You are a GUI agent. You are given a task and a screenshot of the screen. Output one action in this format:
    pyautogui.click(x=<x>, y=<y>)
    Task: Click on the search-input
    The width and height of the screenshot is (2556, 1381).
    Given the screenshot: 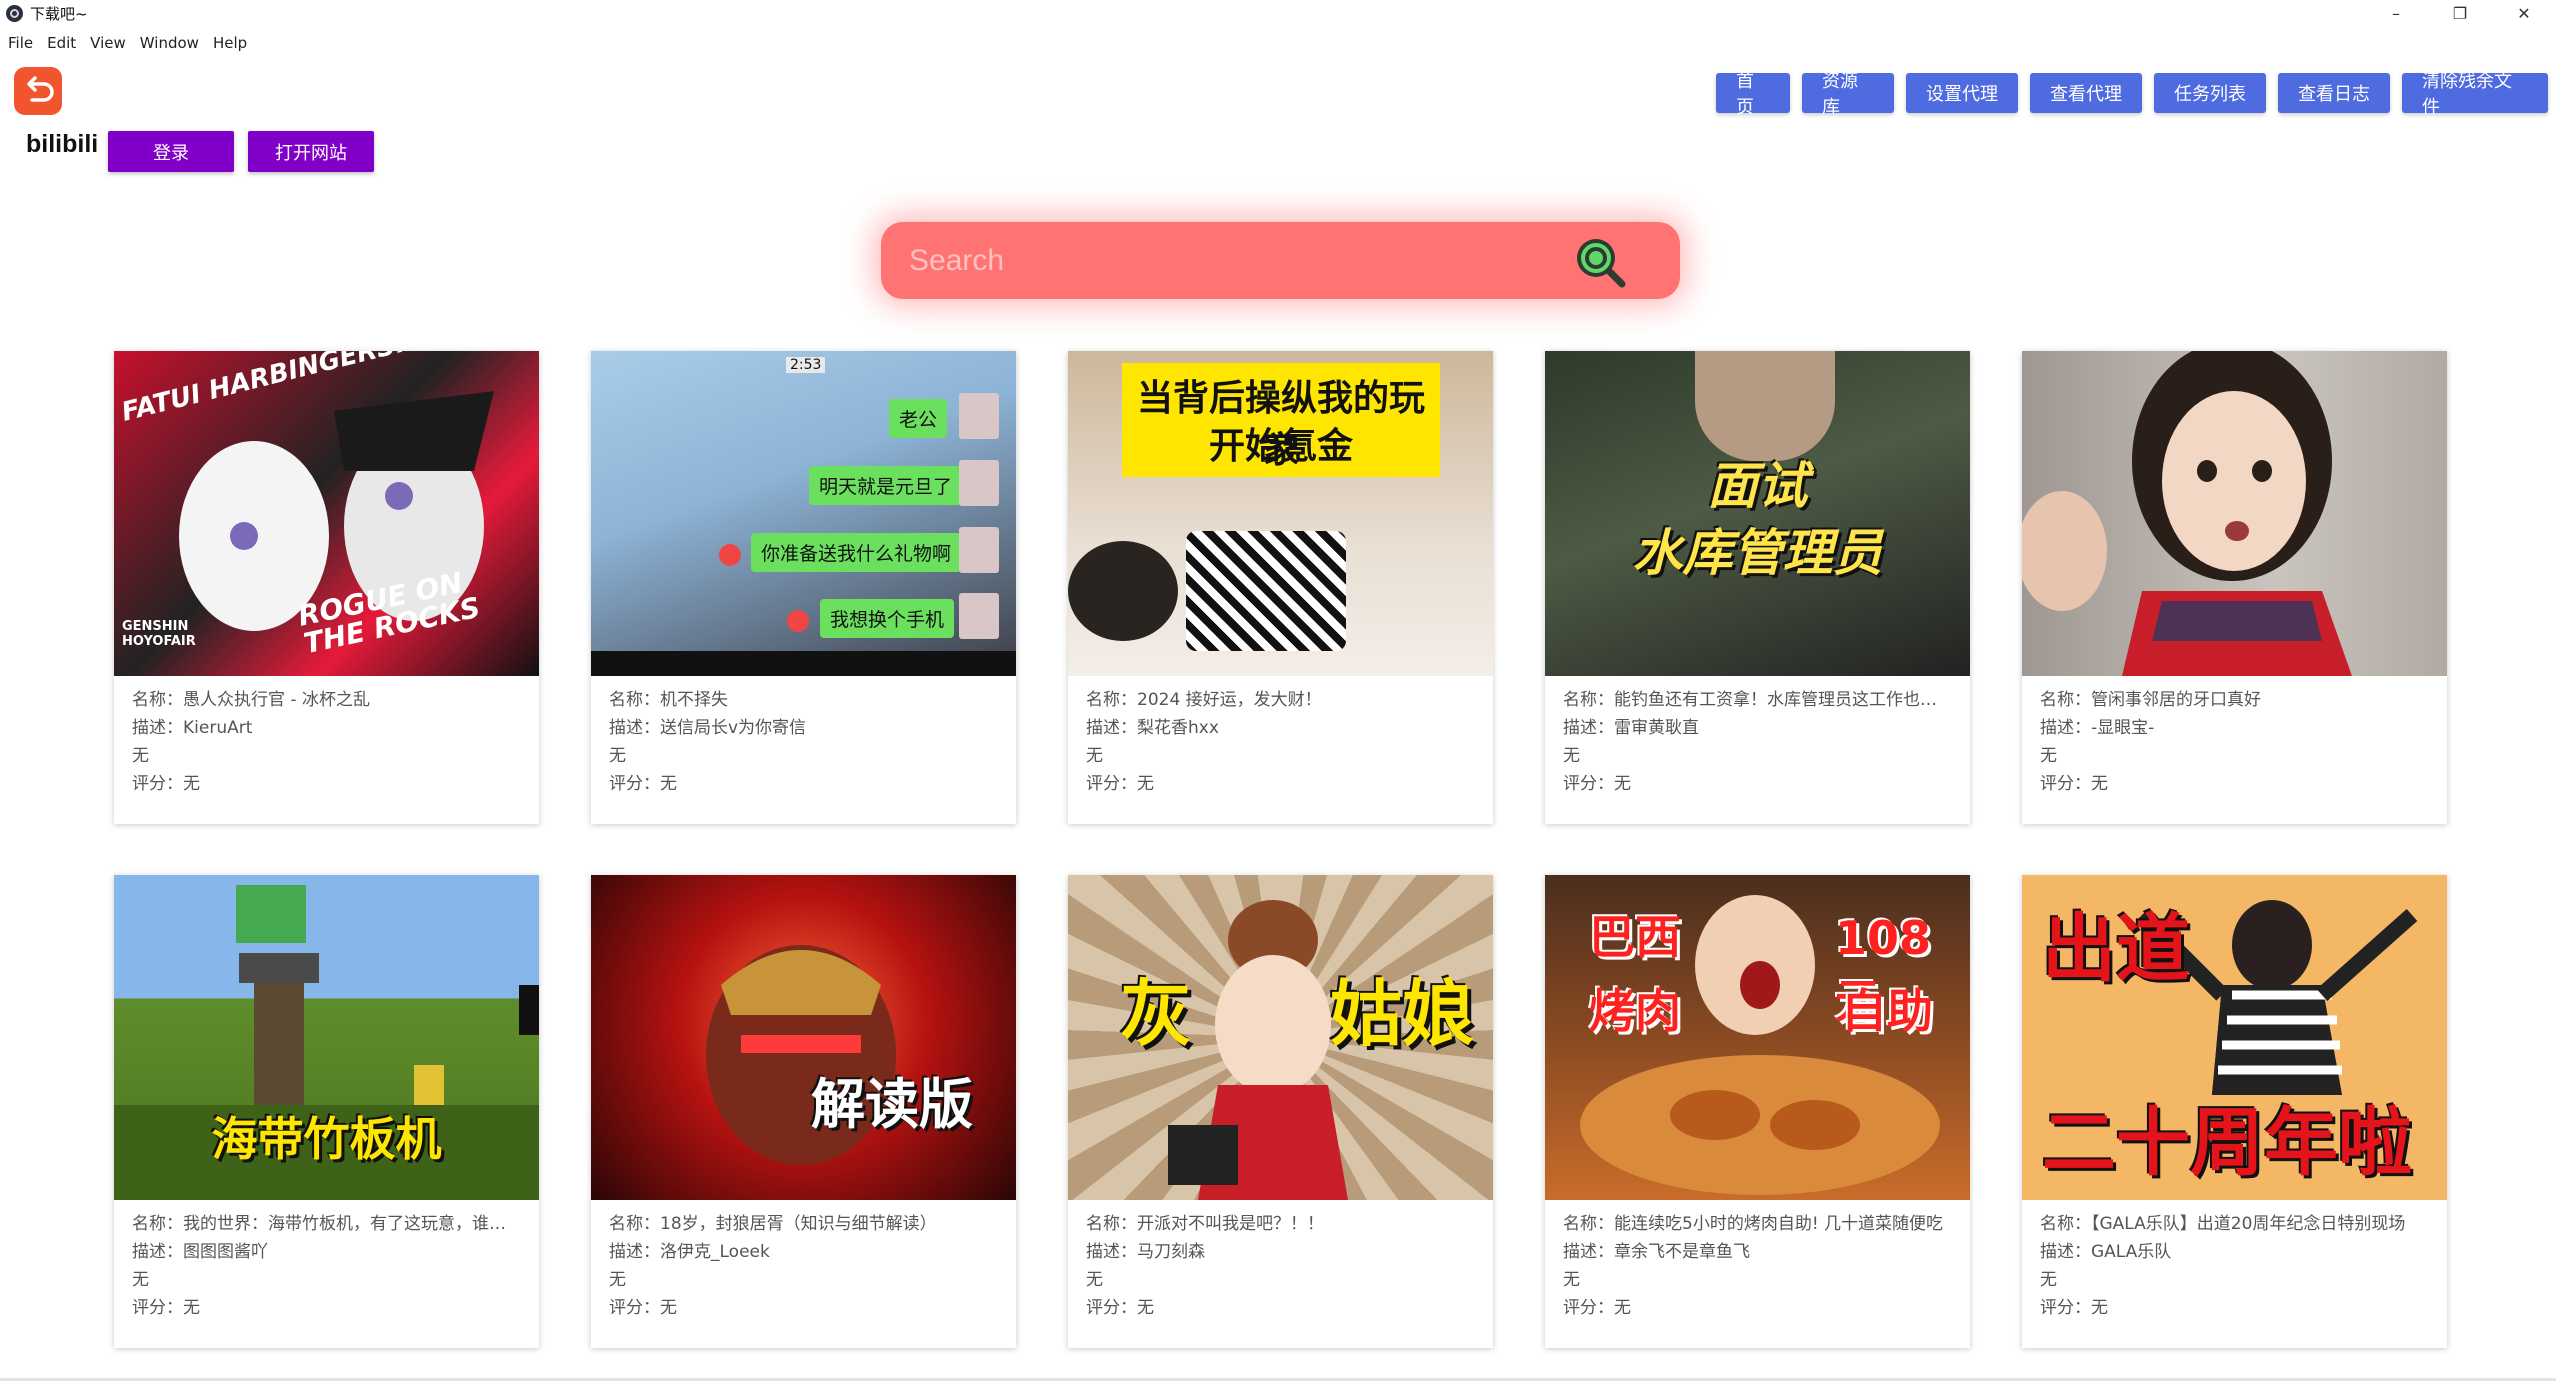 What is the action you would take?
    pyautogui.click(x=1239, y=260)
    